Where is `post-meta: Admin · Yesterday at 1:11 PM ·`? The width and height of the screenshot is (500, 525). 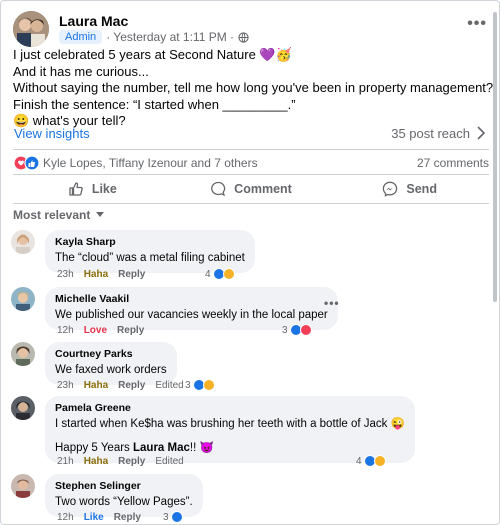 post-meta: Admin · Yesterday at 1:11 PM · is located at coordinates (154, 37).